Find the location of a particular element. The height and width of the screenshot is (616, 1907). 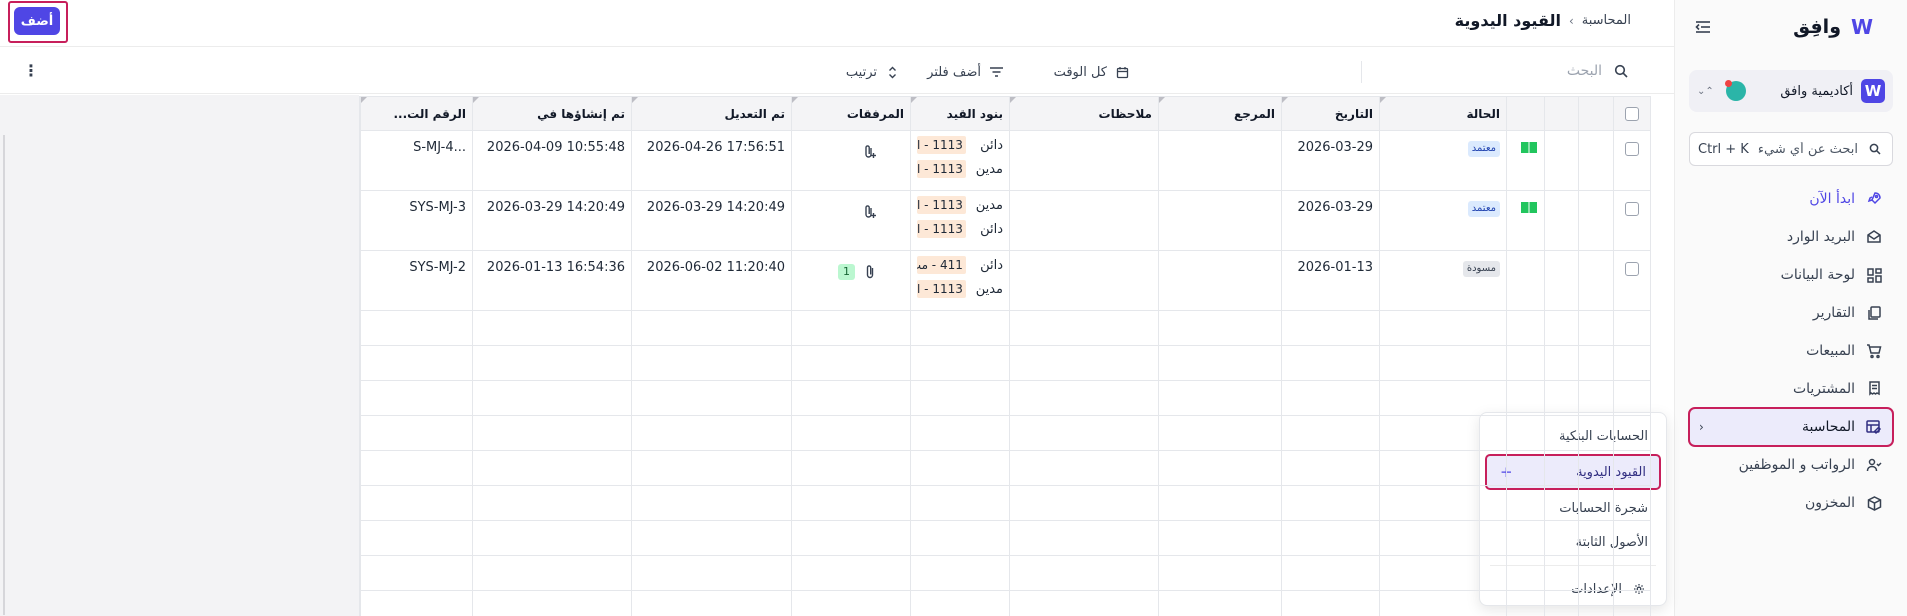

logo-text: وافِق is located at coordinates (1817, 27).